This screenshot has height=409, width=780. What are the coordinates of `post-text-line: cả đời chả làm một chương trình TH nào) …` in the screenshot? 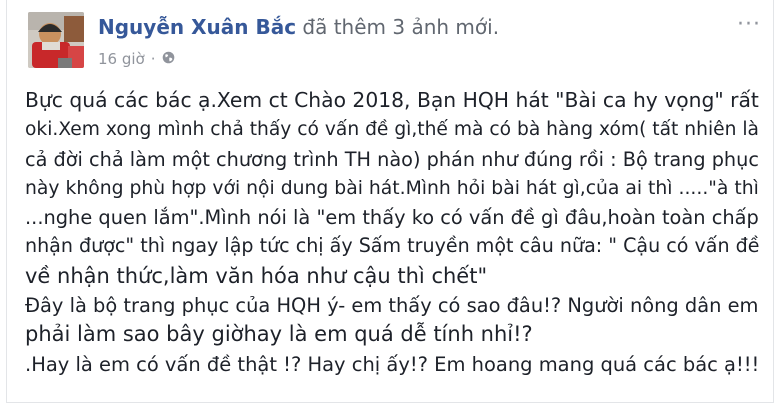 It's located at (392, 159).